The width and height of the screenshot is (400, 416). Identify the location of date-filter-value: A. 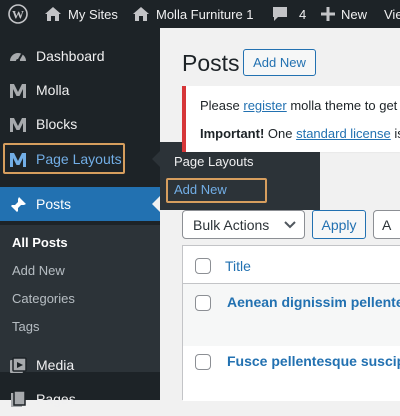
(387, 224).